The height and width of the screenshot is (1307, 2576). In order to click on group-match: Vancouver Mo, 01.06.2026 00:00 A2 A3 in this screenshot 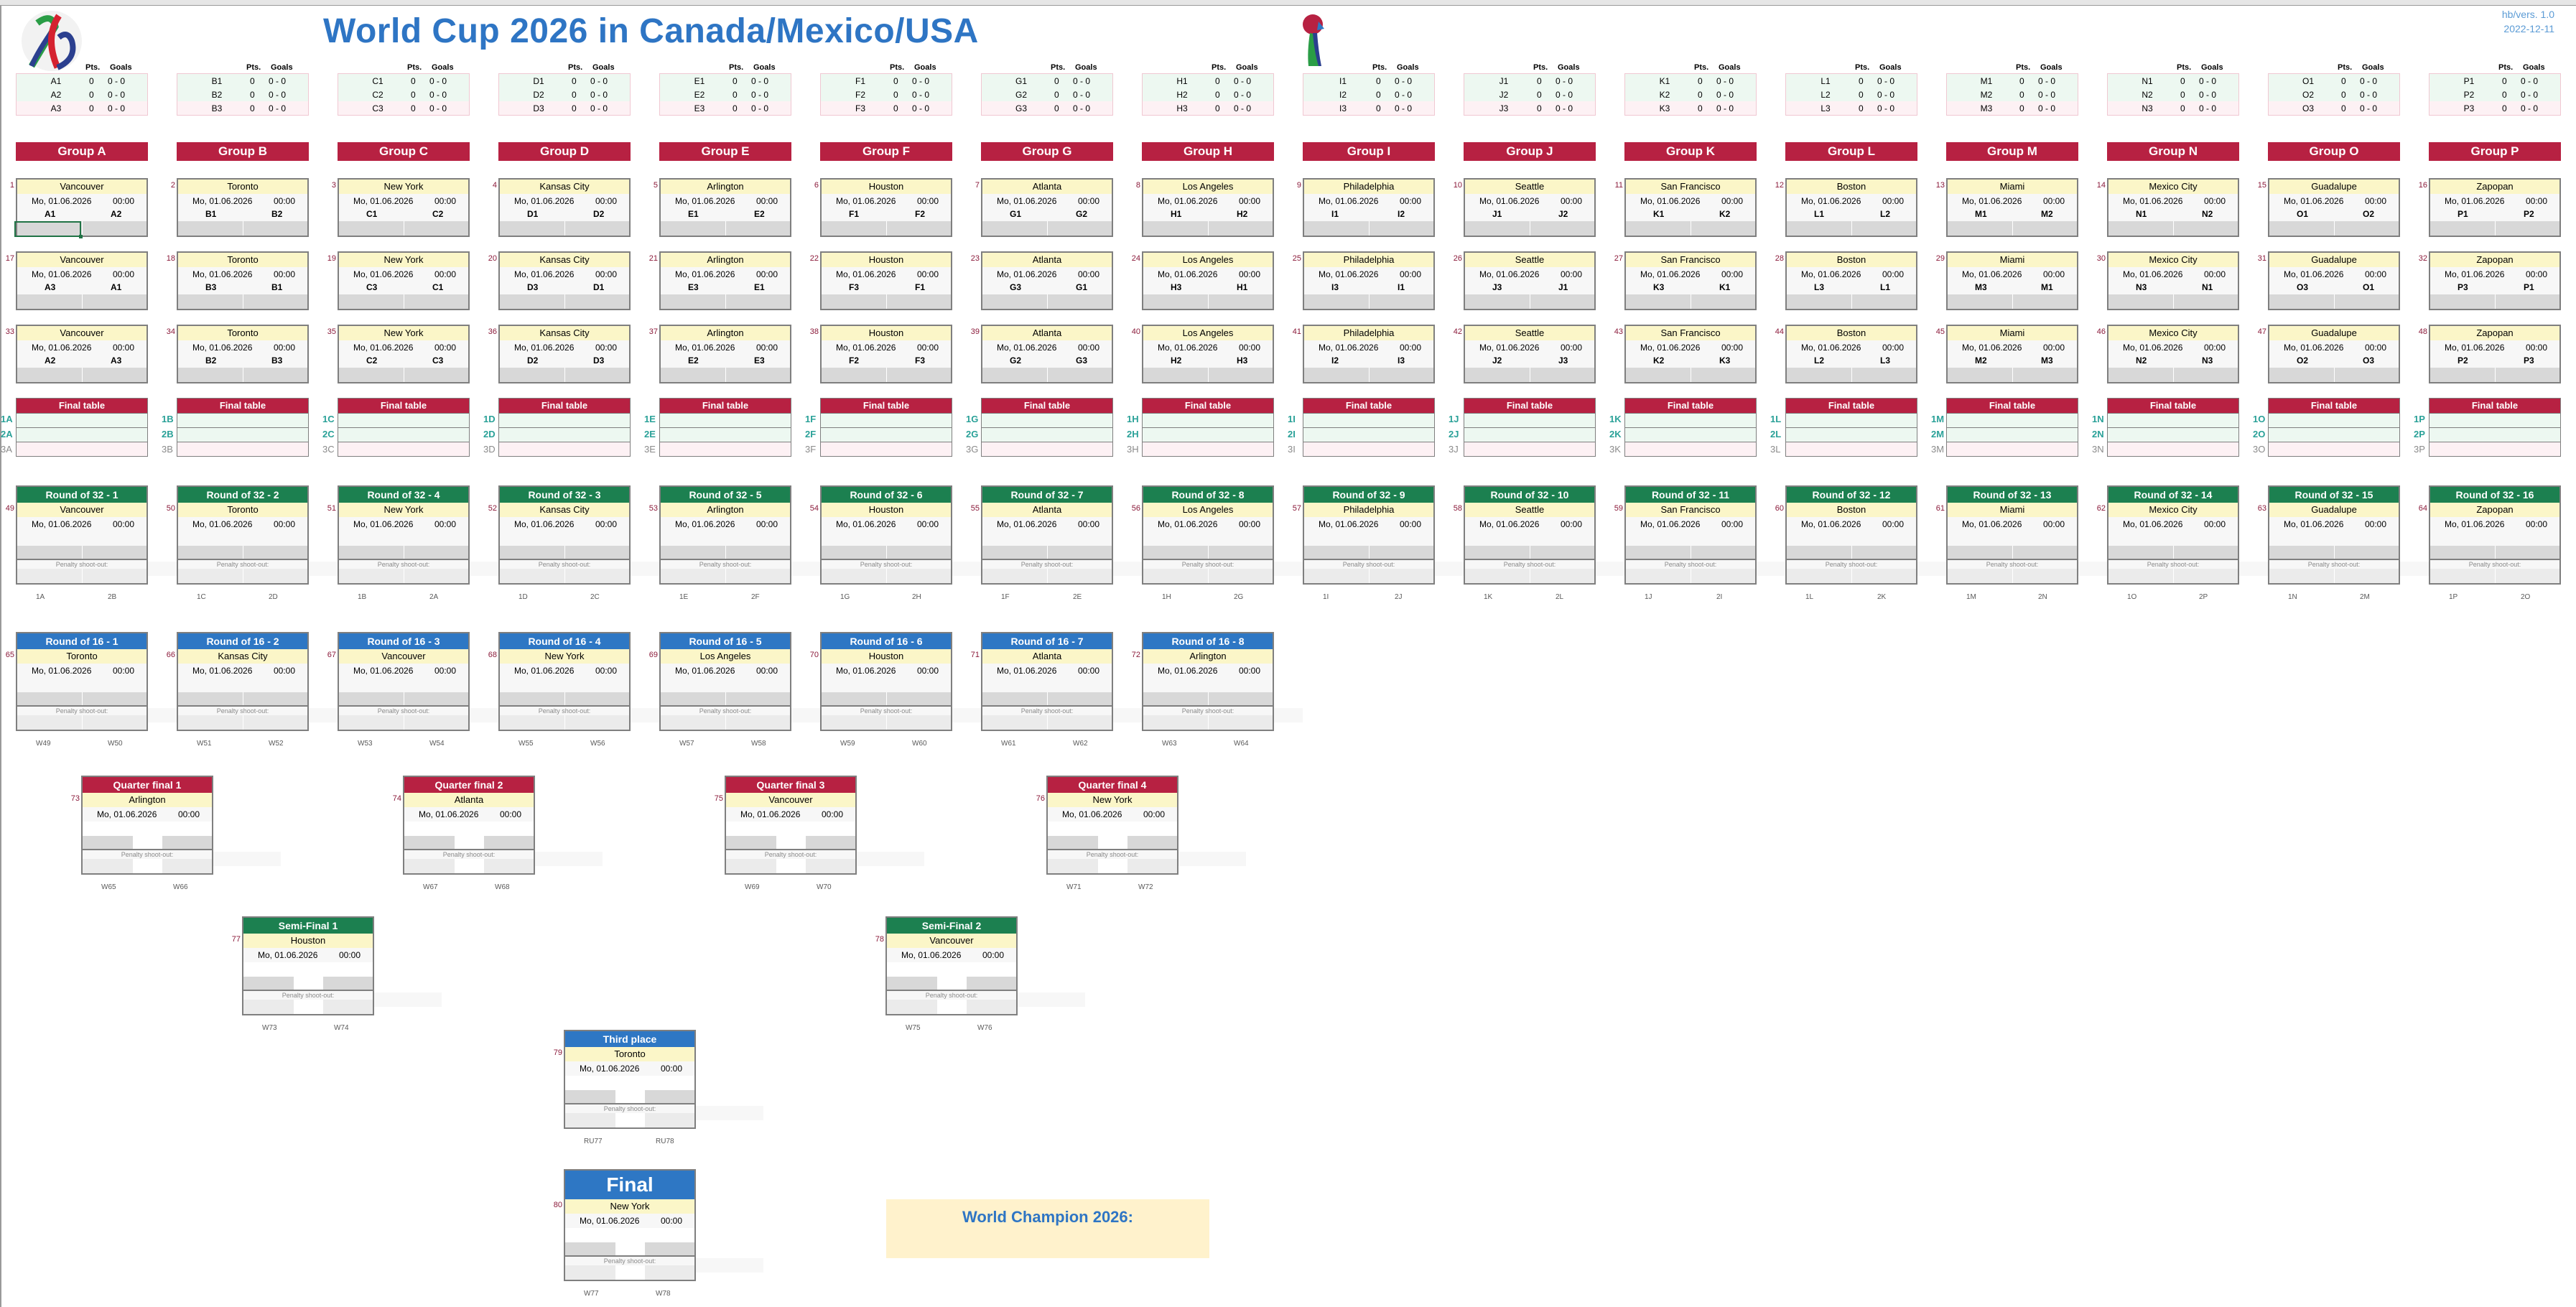, I will do `click(82, 354)`.